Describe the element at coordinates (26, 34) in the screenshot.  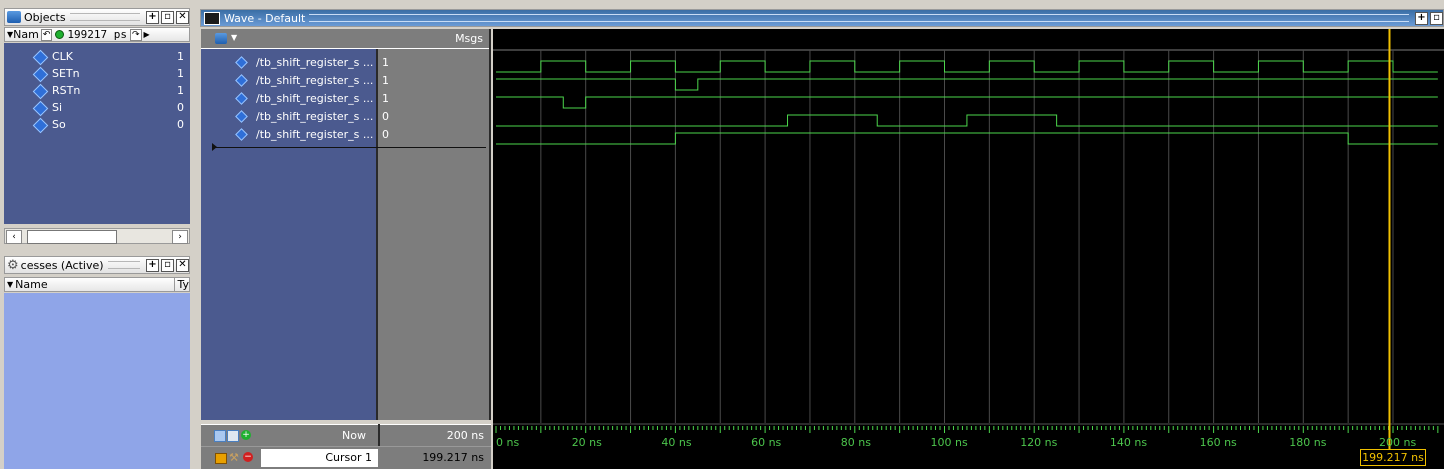
I see `objects-name-column: Nam` at that location.